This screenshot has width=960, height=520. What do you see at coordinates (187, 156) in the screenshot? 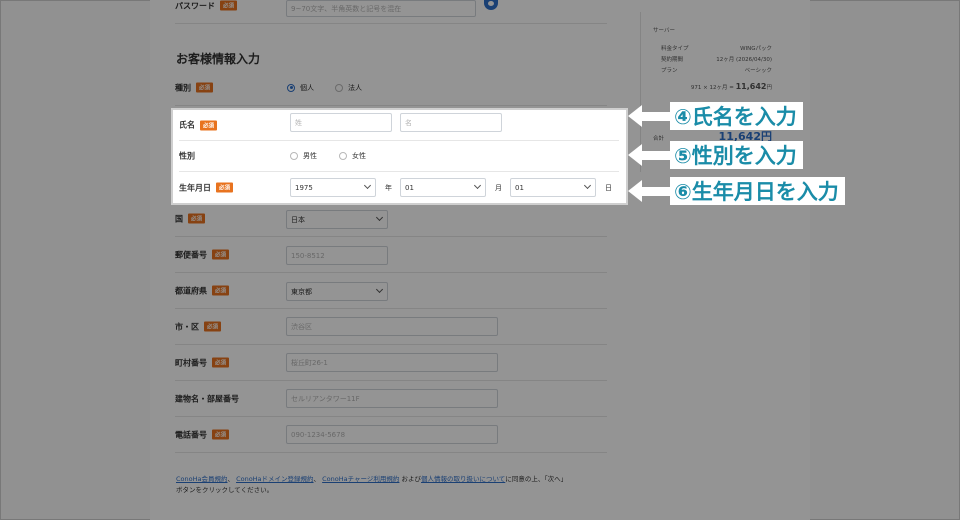
I see `gender-label: 性別` at bounding box center [187, 156].